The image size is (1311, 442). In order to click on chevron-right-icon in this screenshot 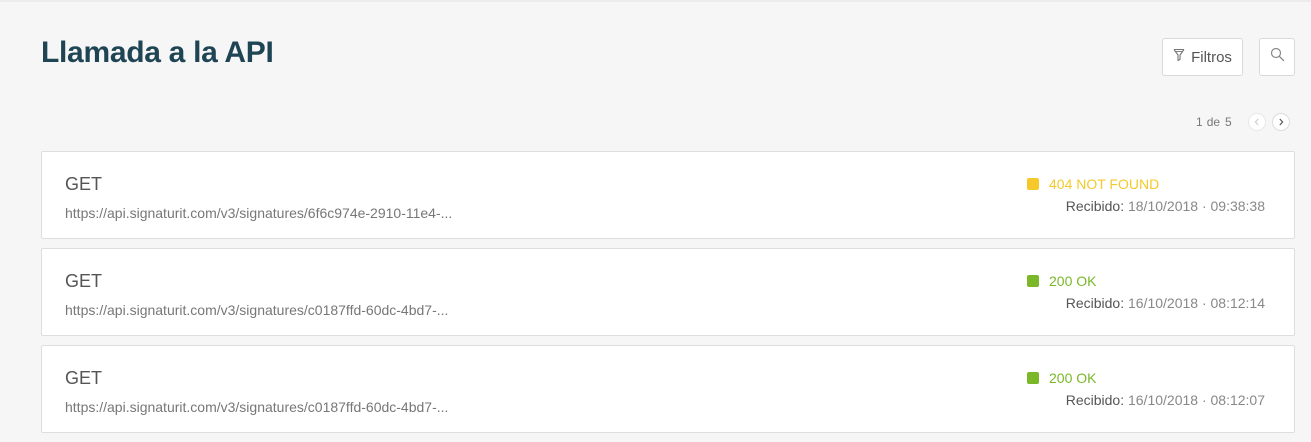, I will do `click(1281, 122)`.